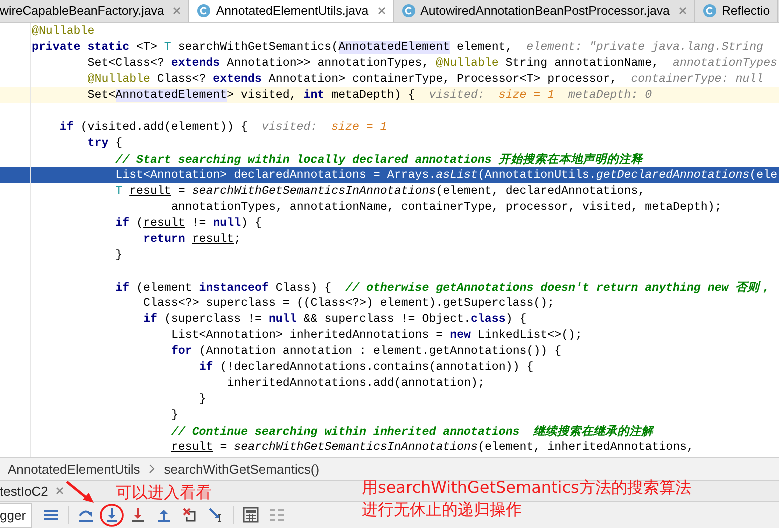 The width and height of the screenshot is (779, 528). What do you see at coordinates (74, 469) in the screenshot?
I see `breadcrumb-item: AnnotatedElementUtils` at bounding box center [74, 469].